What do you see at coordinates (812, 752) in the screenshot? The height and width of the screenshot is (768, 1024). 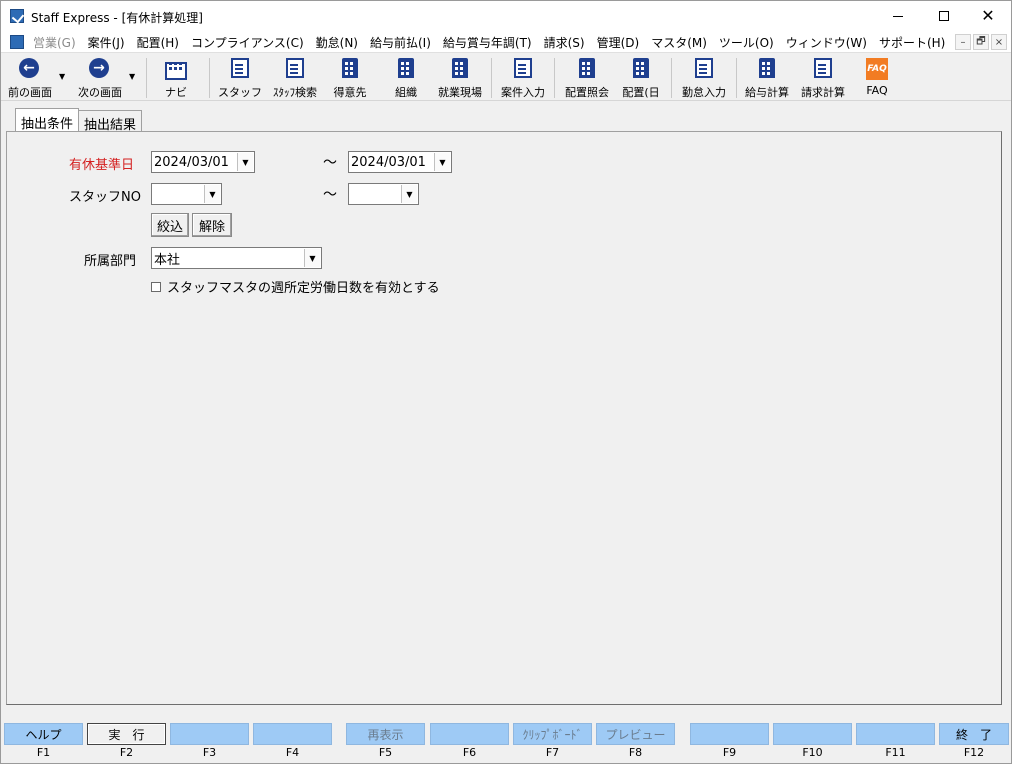 I see `f10-key-label: F10` at bounding box center [812, 752].